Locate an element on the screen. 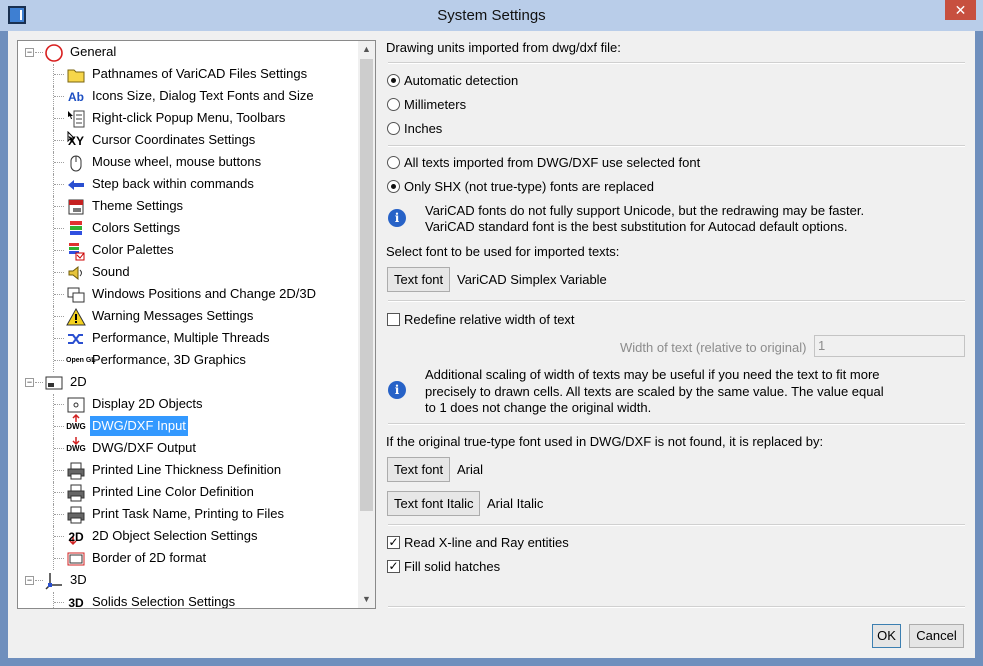 This screenshot has width=983, height=666. only-shx-radio is located at coordinates (393, 186).